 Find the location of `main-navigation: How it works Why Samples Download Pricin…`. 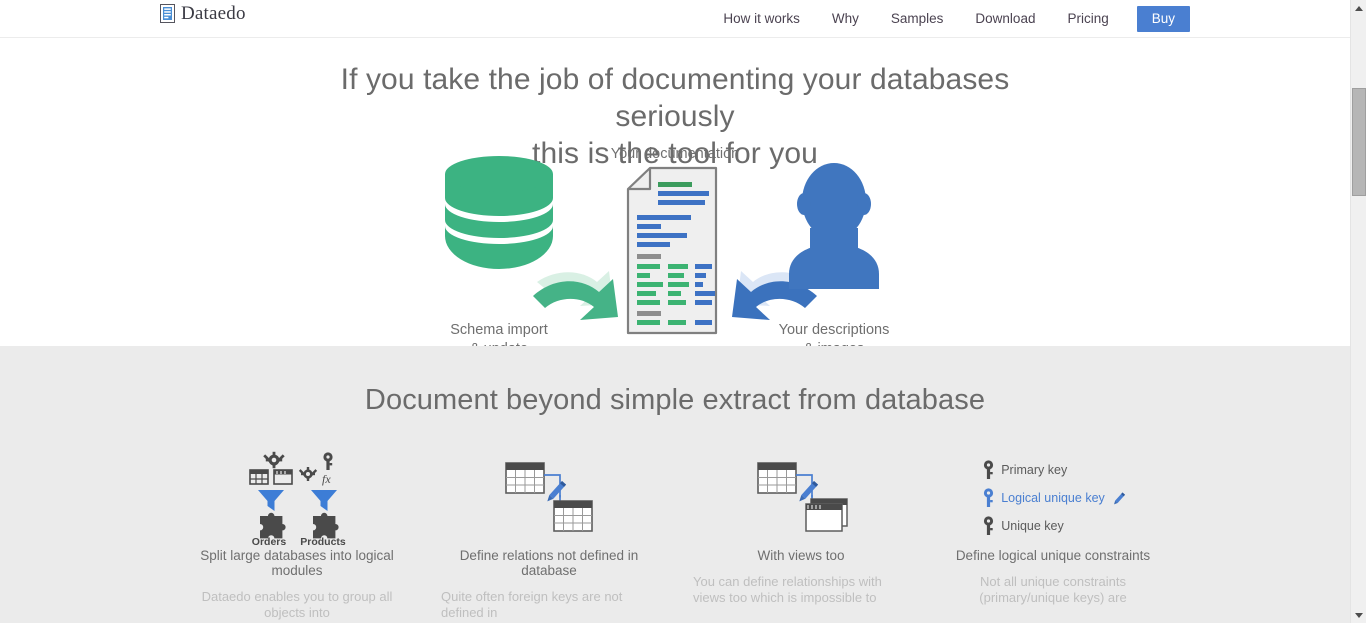

main-navigation: How it works Why Samples Download Pricin… is located at coordinates (948, 19).